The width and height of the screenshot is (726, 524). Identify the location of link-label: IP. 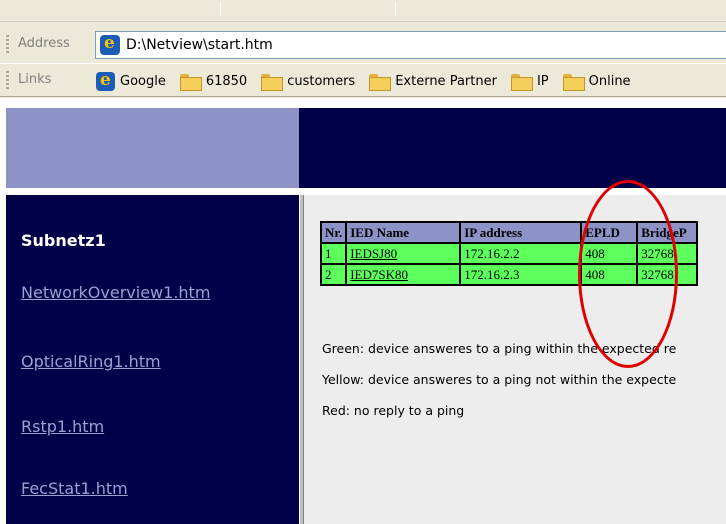
(542, 81).